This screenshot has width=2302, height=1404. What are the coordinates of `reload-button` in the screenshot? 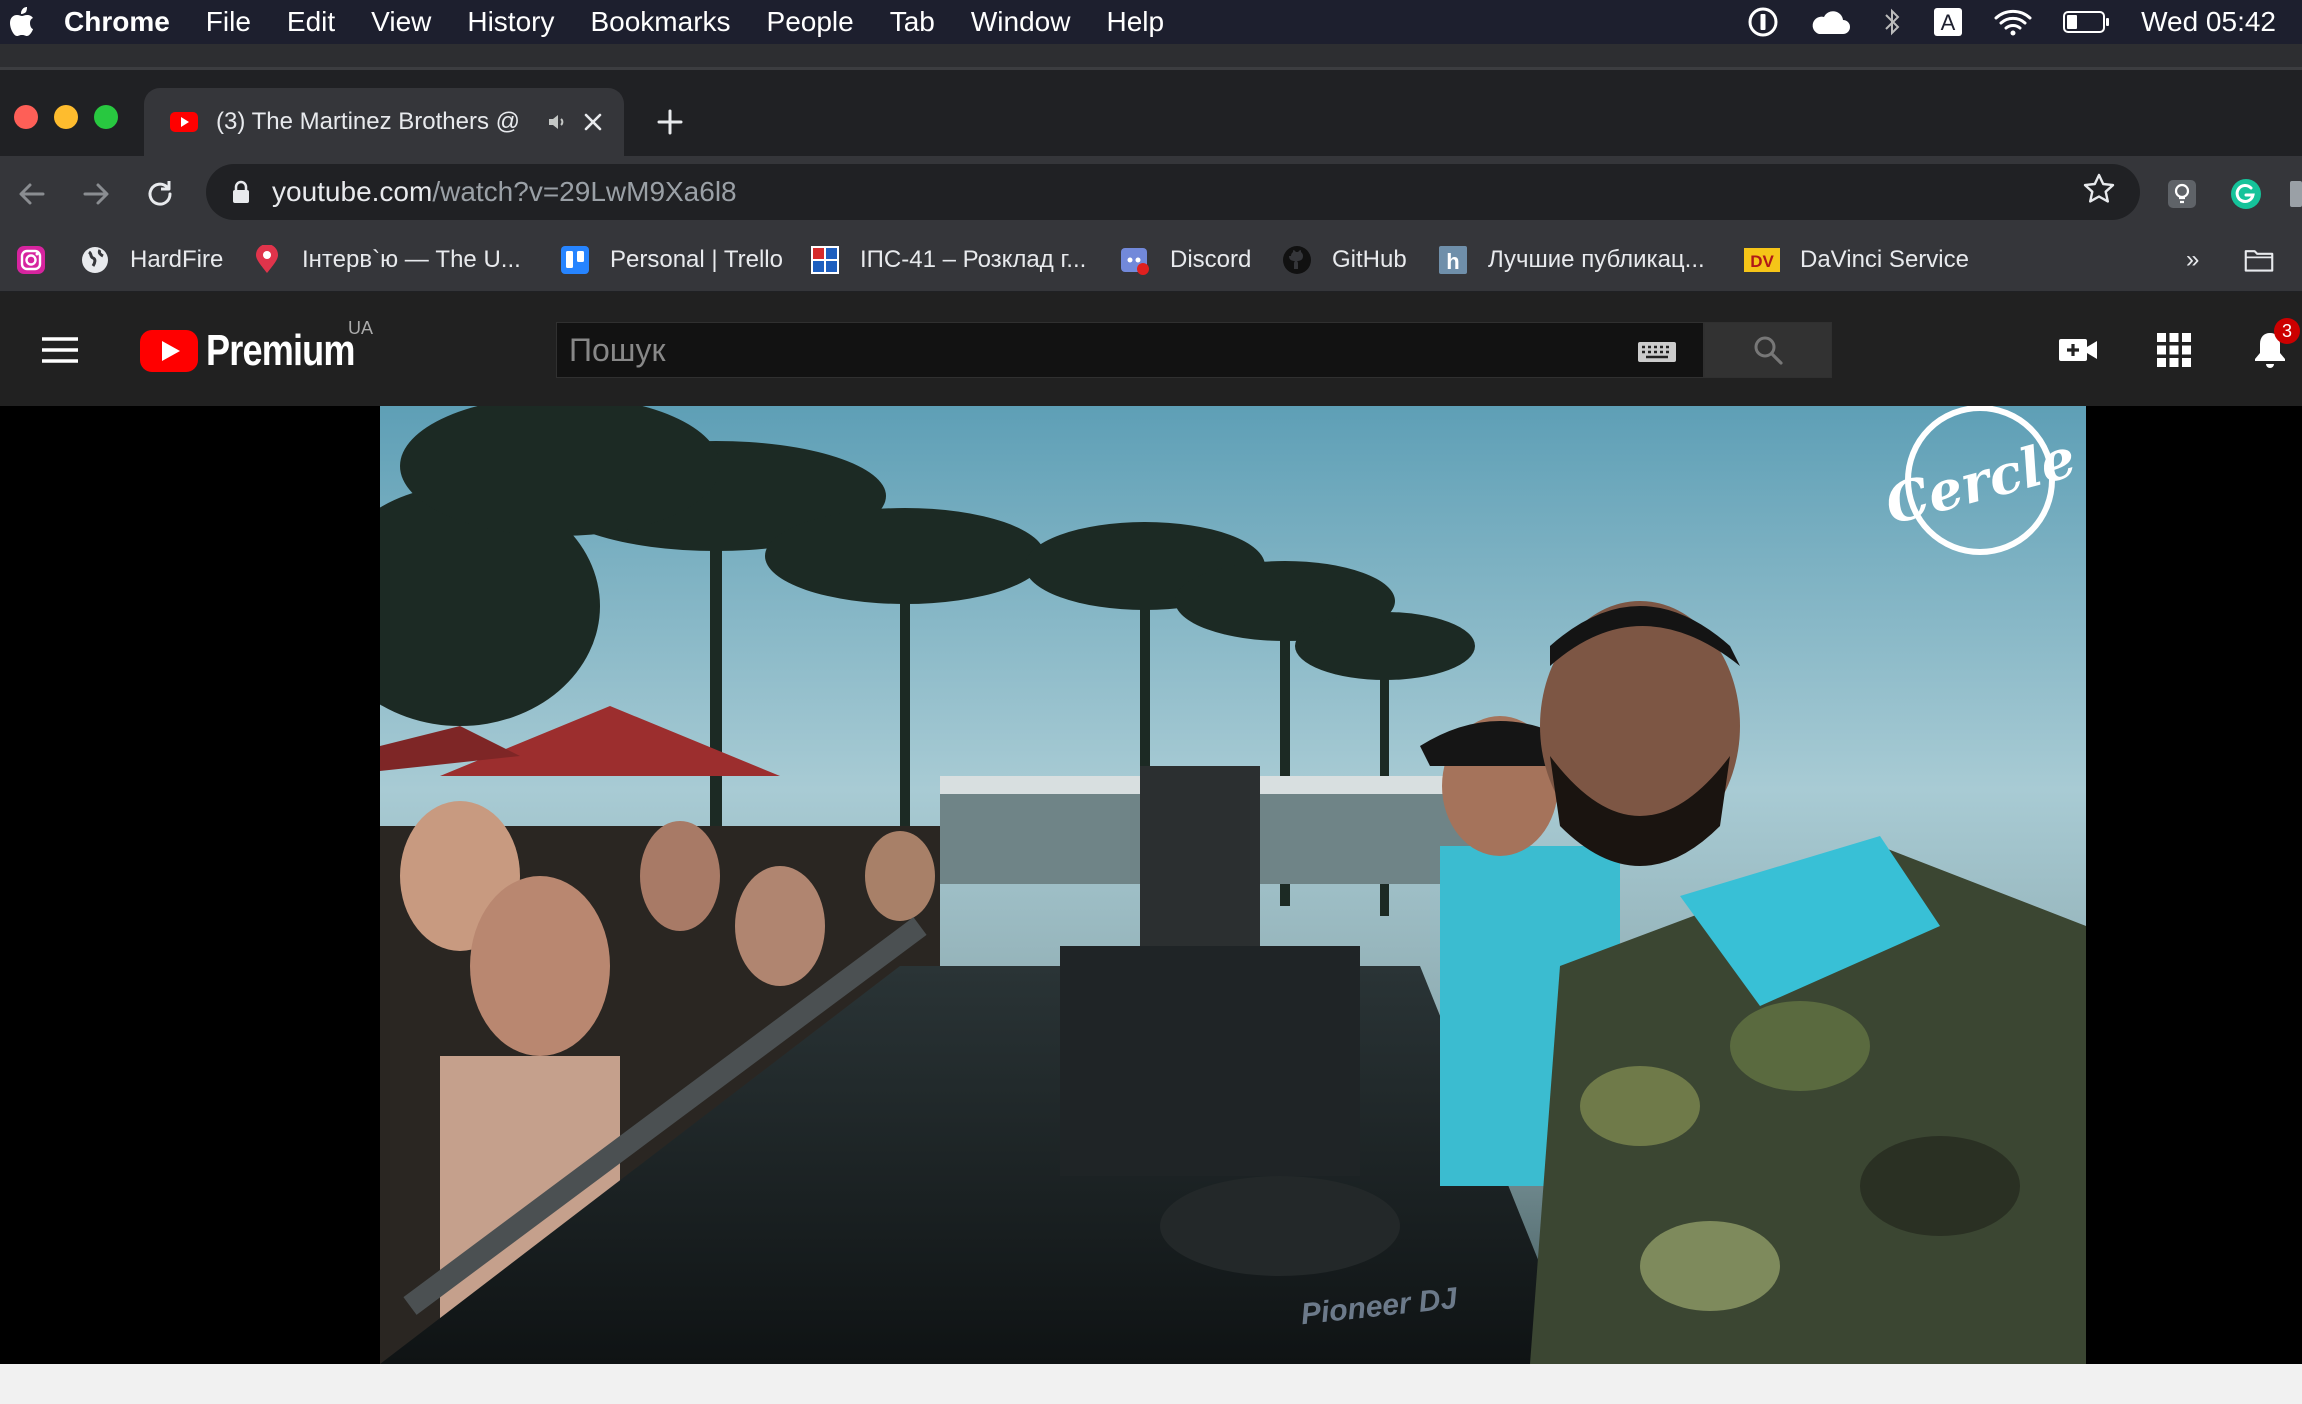 It's located at (160, 194).